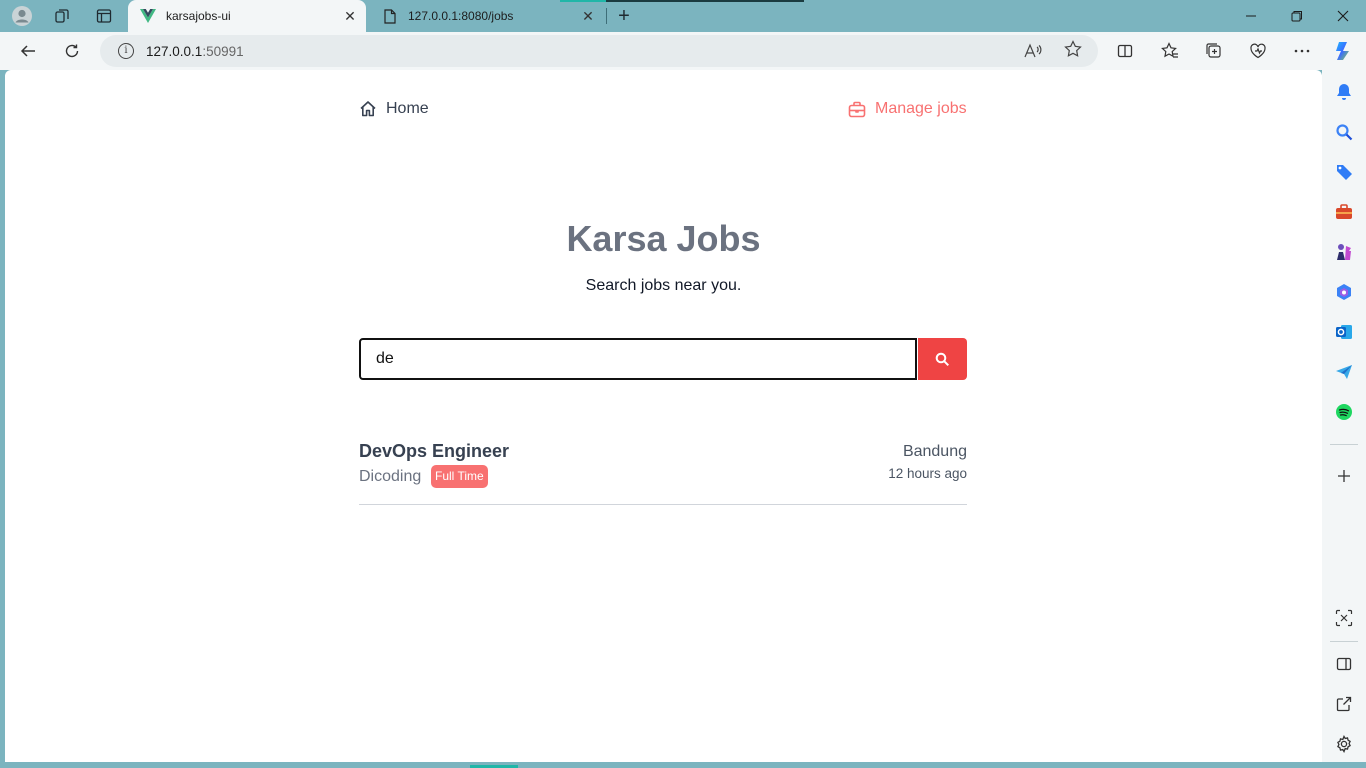 The height and width of the screenshot is (768, 1366). What do you see at coordinates (461, 16) in the screenshot?
I see `tab-title: 127.0.0.1:8080/jobs` at bounding box center [461, 16].